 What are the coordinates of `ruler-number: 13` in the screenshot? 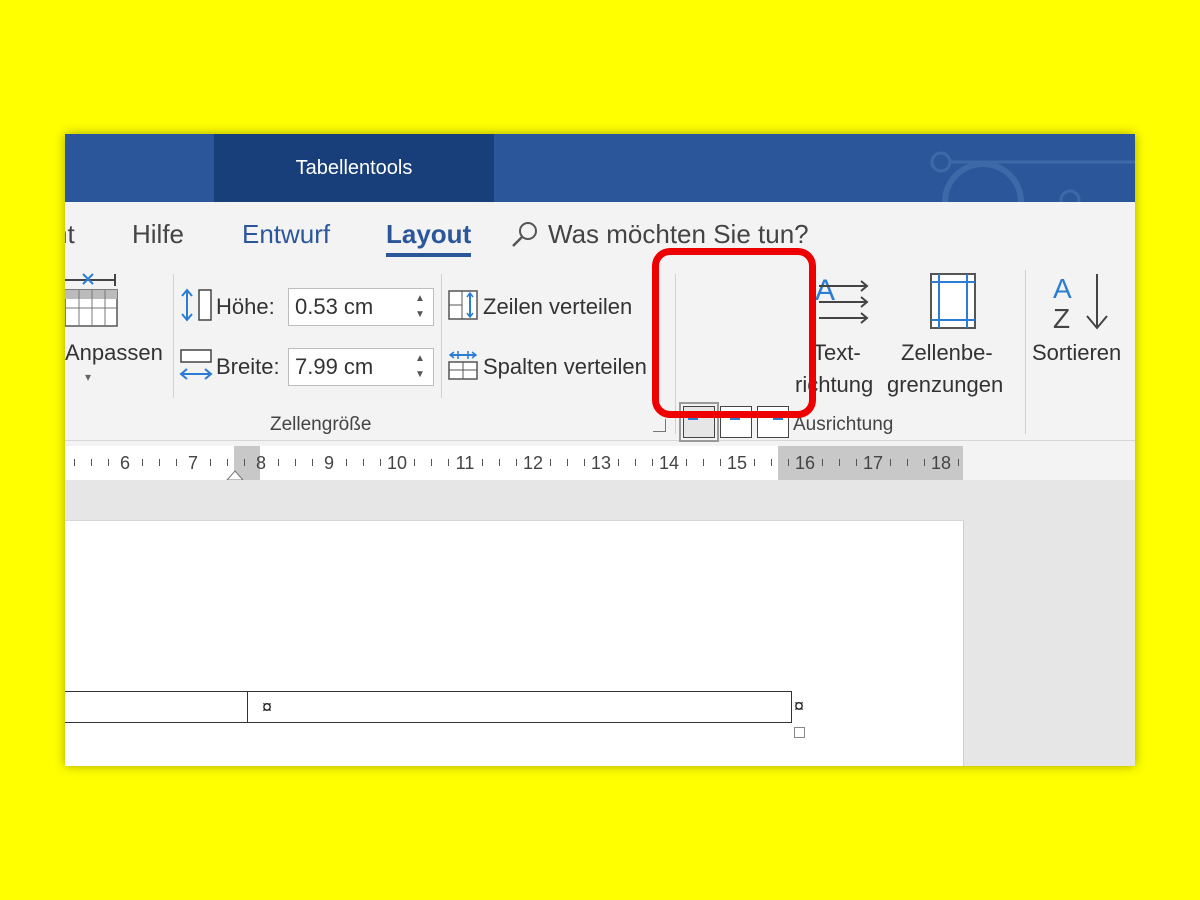 It's located at (601, 463).